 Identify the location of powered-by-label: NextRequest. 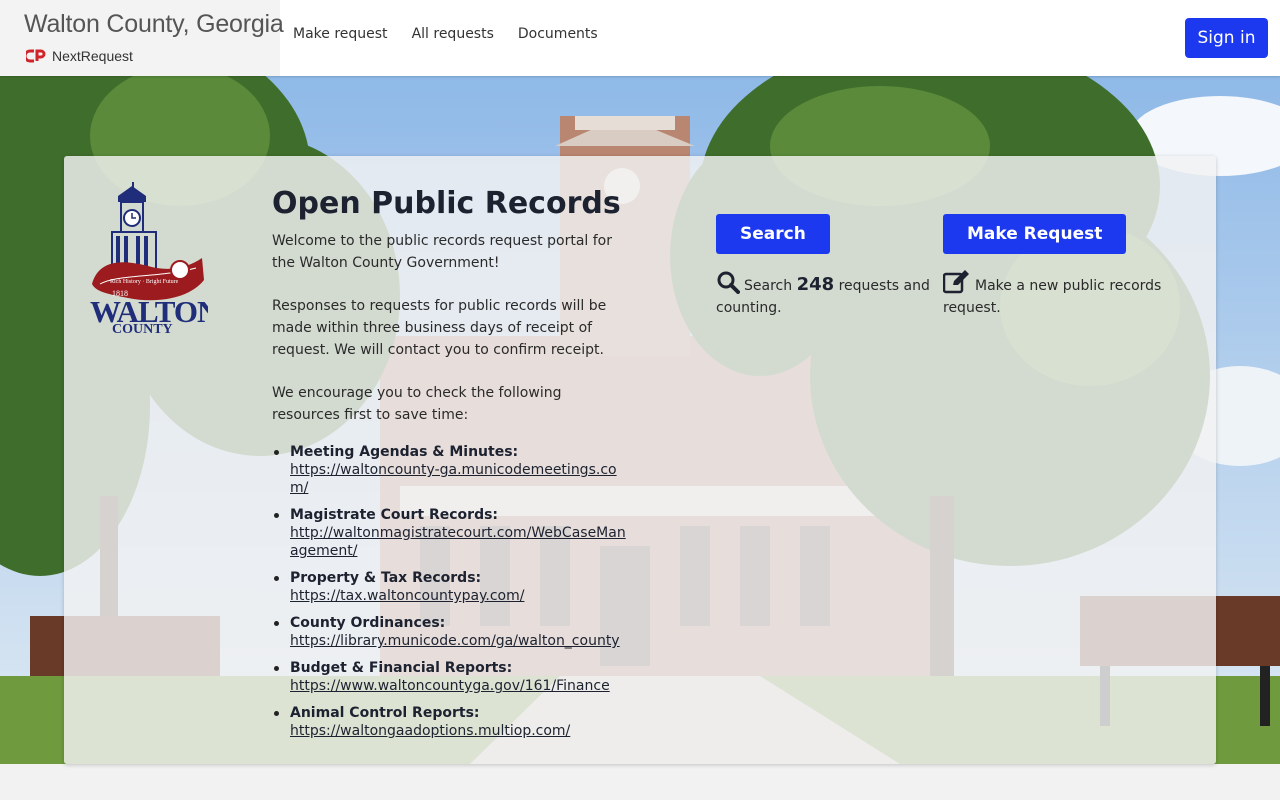
(92, 56).